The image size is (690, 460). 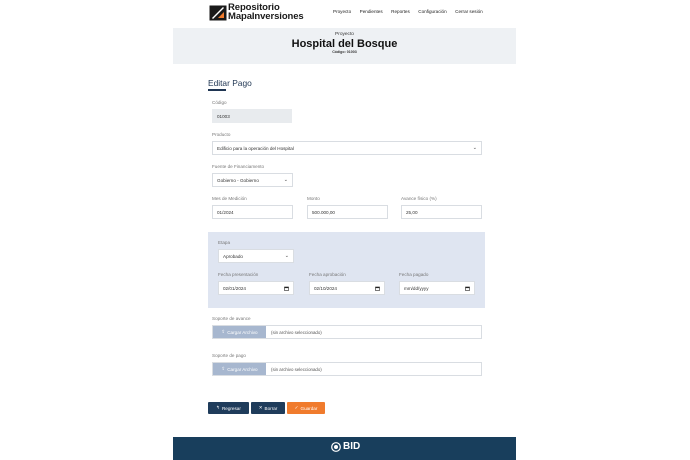 What do you see at coordinates (296, 407) in the screenshot?
I see `check-icon: ✓` at bounding box center [296, 407].